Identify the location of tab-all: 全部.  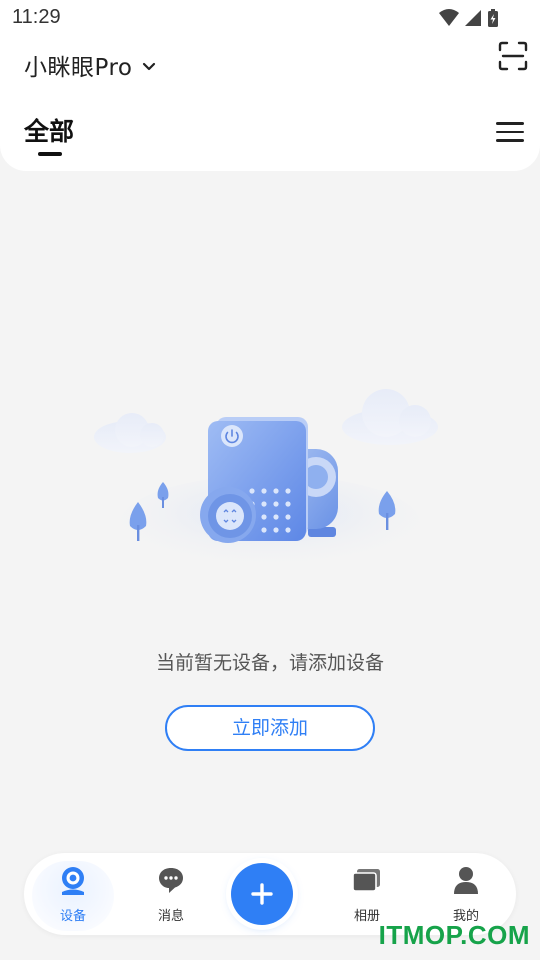
(49, 130).